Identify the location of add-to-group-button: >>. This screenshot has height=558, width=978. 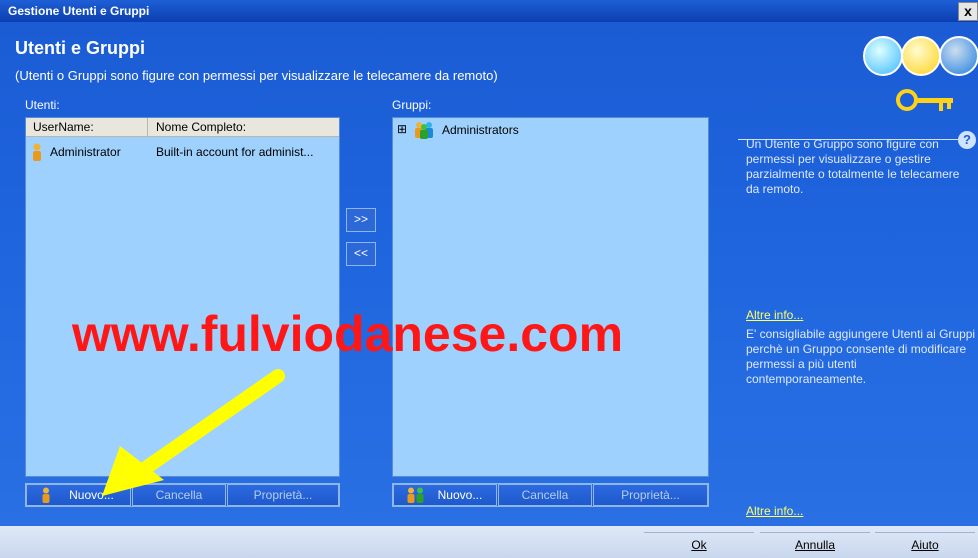
(361, 220).